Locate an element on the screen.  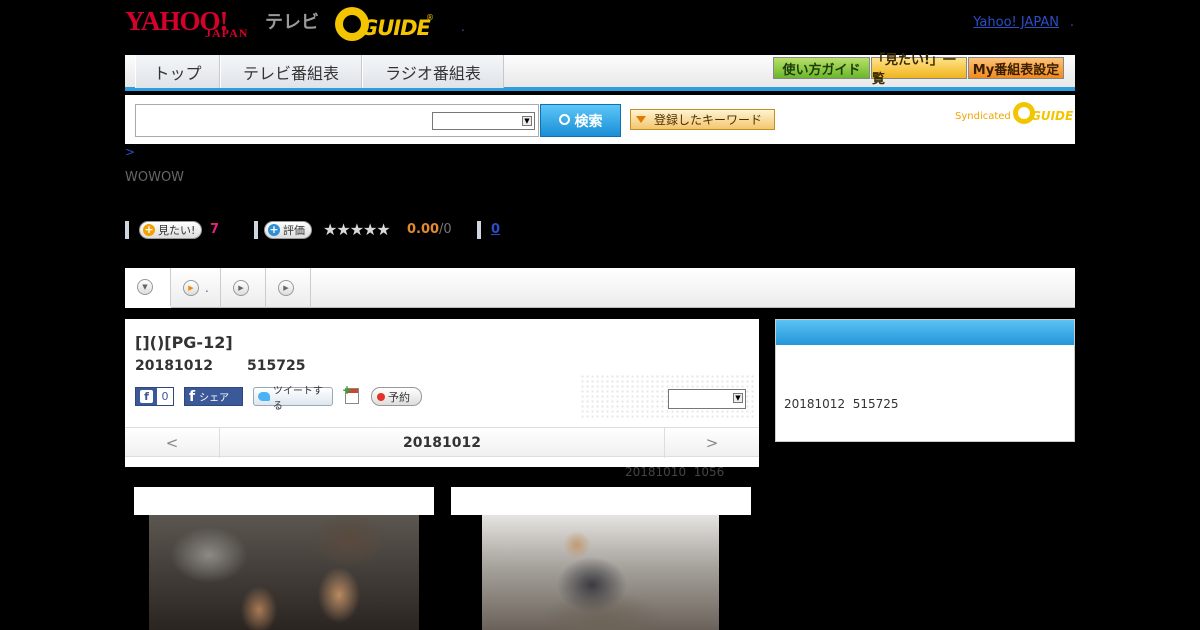
nav-tab-radio-schedule: ラジオ番組表 is located at coordinates (433, 71).